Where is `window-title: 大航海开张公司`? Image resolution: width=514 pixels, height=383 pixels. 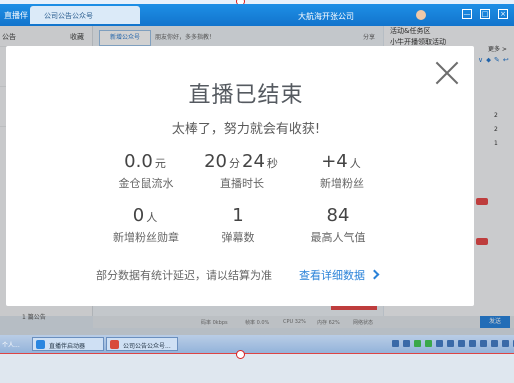
window-title: 大航海开张公司 is located at coordinates (326, 16).